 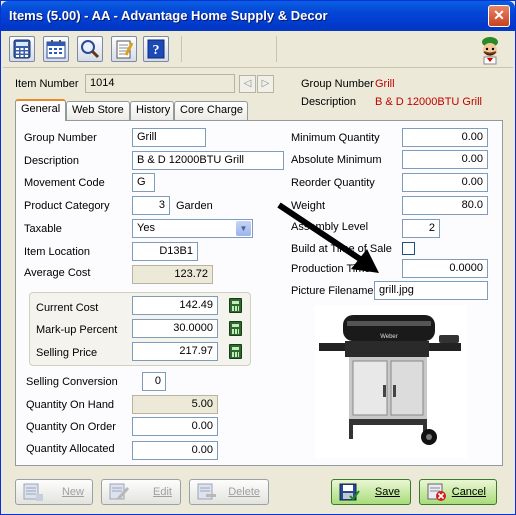 I want to click on markup-percent-field: 30.0000, so click(x=175, y=328).